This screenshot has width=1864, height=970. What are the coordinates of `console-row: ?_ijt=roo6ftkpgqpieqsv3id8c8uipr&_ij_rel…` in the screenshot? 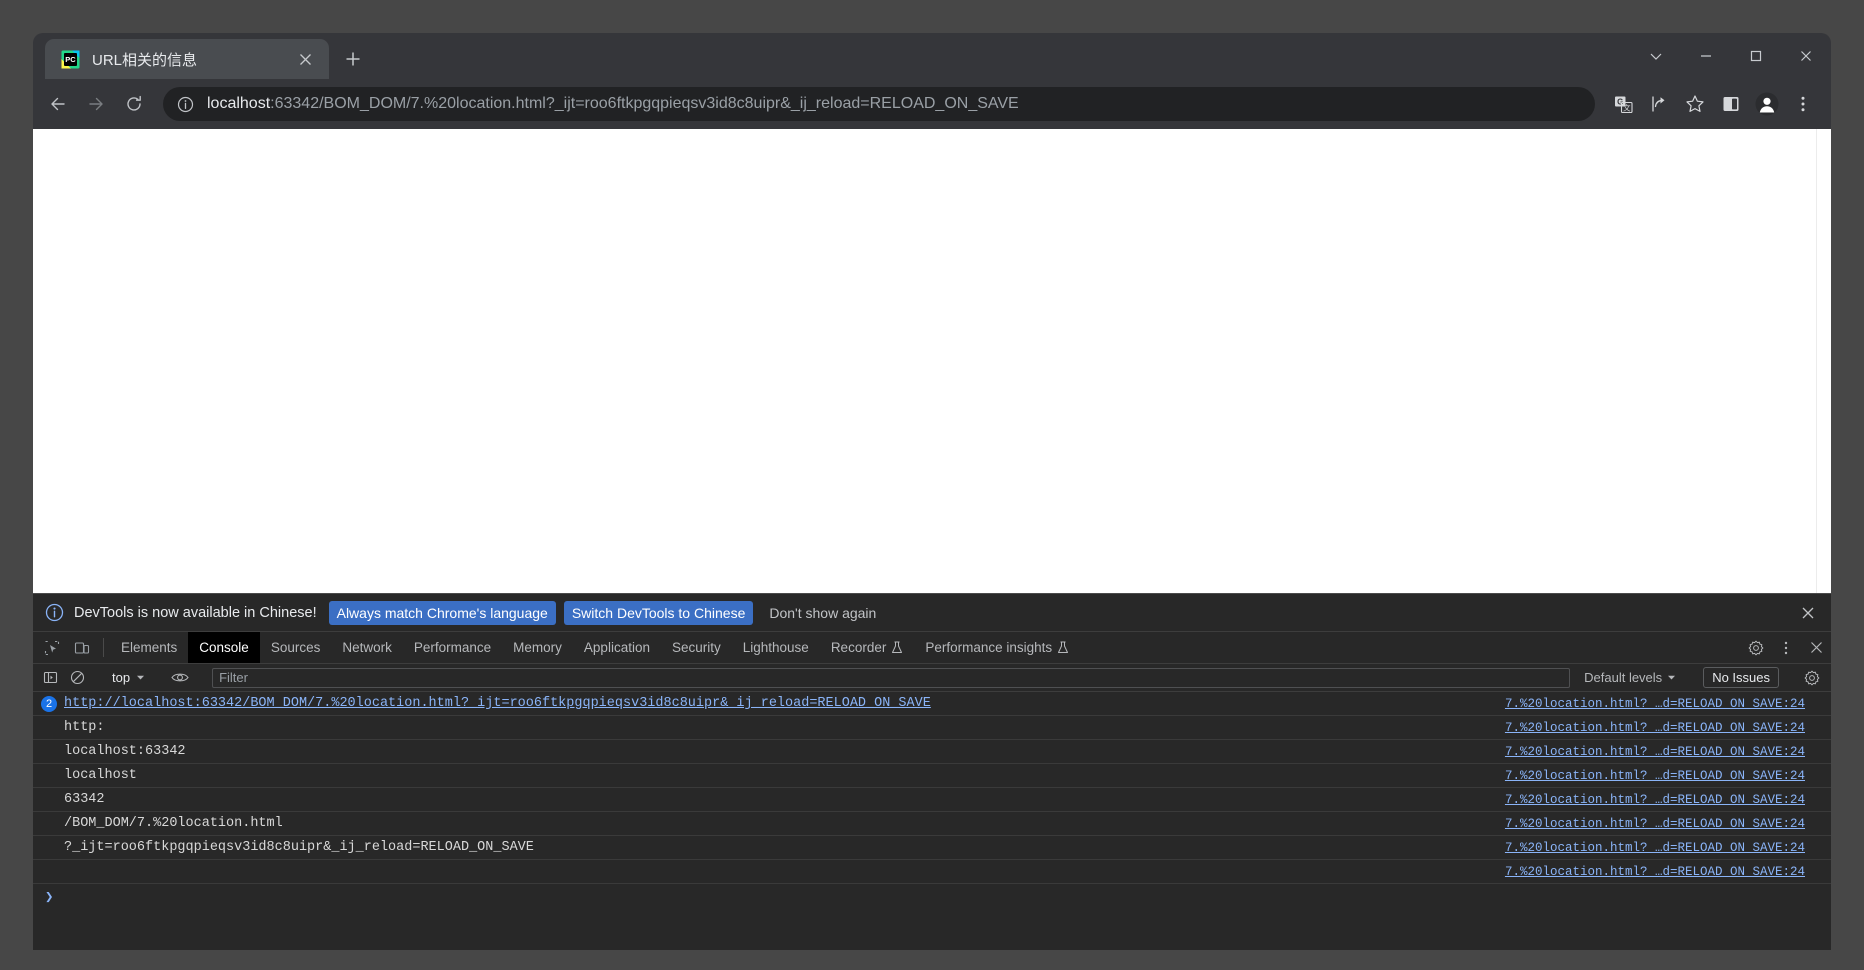 It's located at (932, 848).